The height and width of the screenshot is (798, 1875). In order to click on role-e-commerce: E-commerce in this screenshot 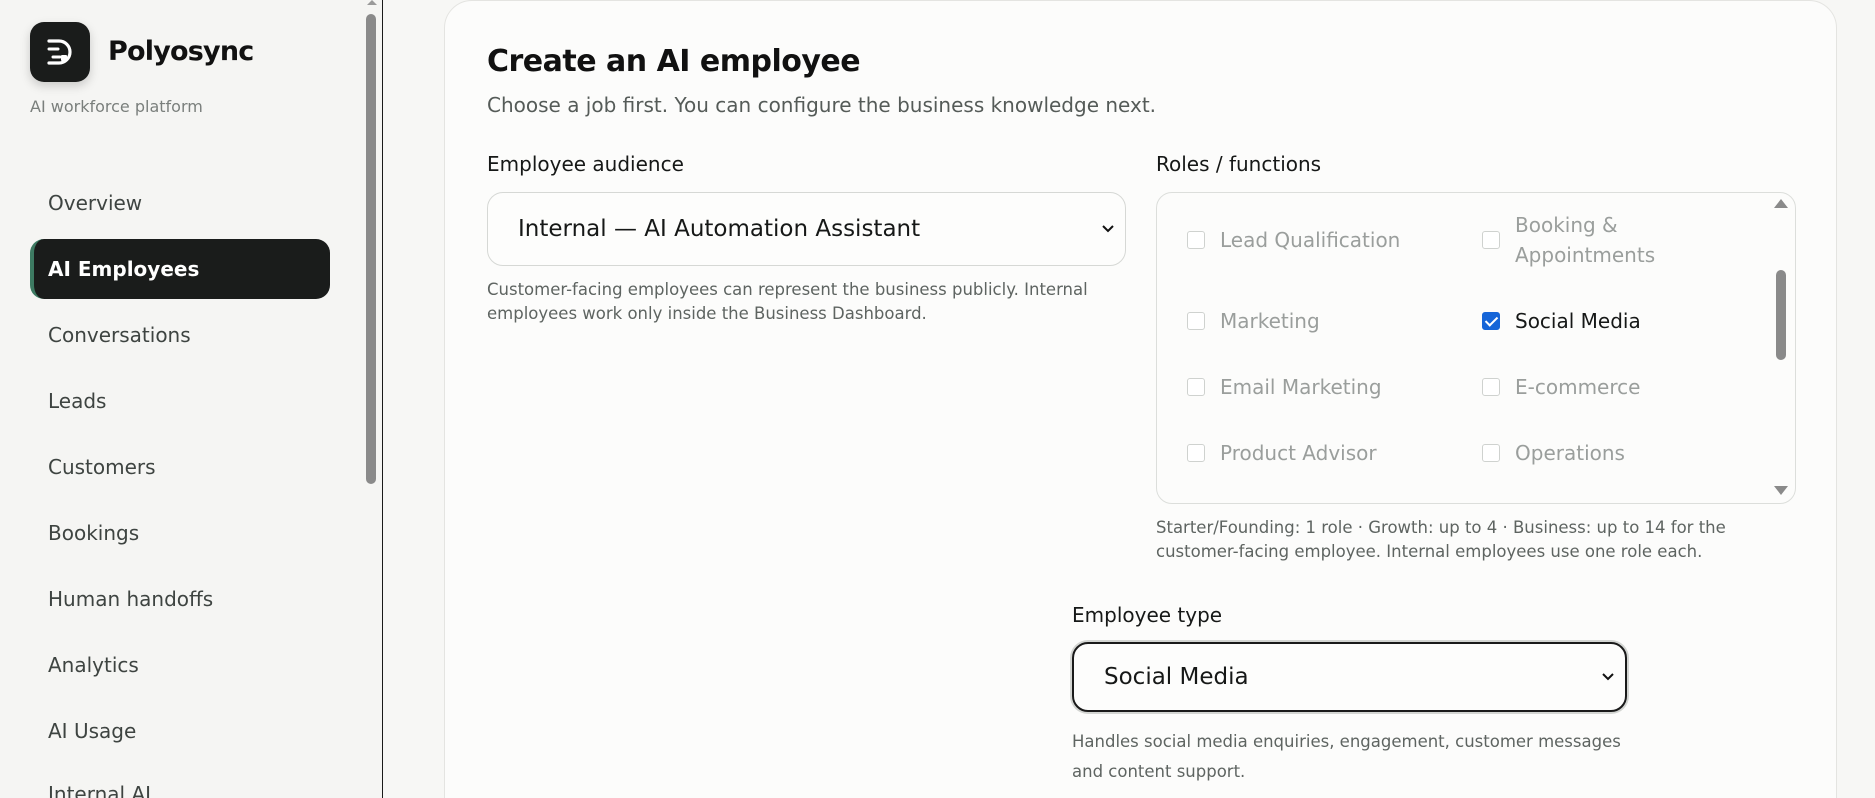, I will do `click(1561, 387)`.